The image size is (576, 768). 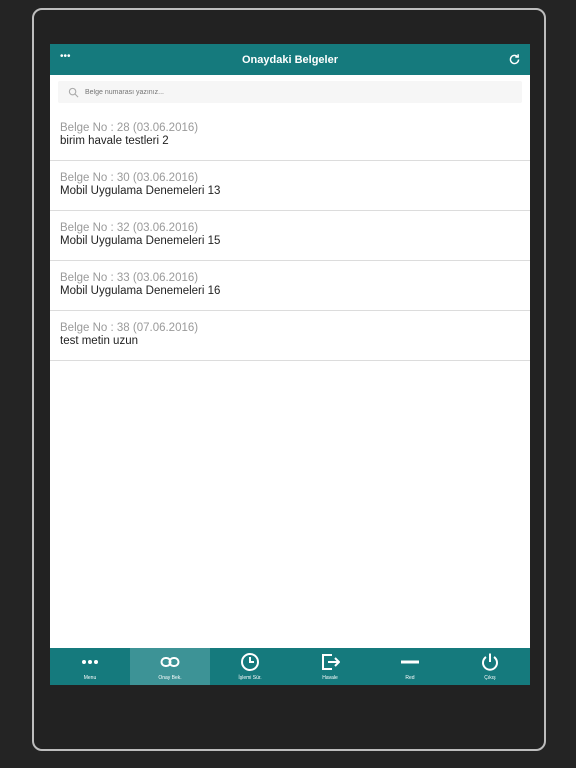 I want to click on tab-label: Onay Bek., so click(x=170, y=678).